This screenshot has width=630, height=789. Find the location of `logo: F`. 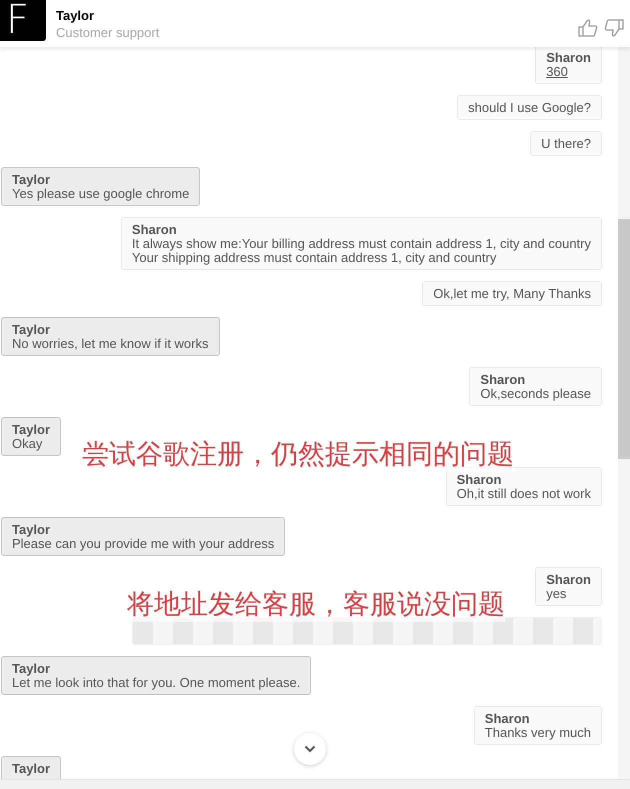

logo: F is located at coordinates (23, 20).